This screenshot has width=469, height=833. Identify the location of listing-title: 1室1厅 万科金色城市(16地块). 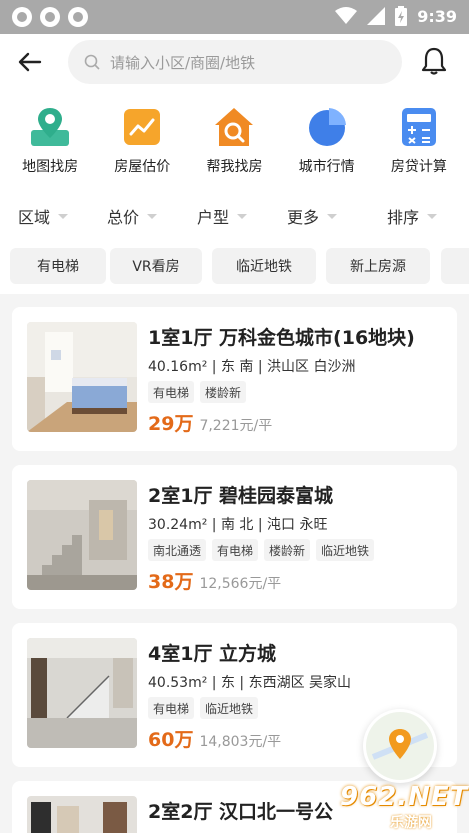
(281, 338).